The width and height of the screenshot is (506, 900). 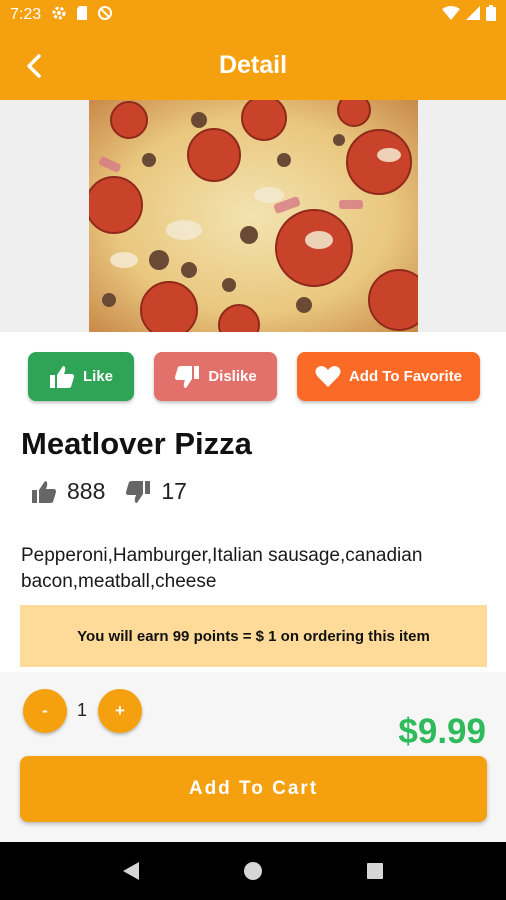 I want to click on battery-icon, so click(x=491, y=15).